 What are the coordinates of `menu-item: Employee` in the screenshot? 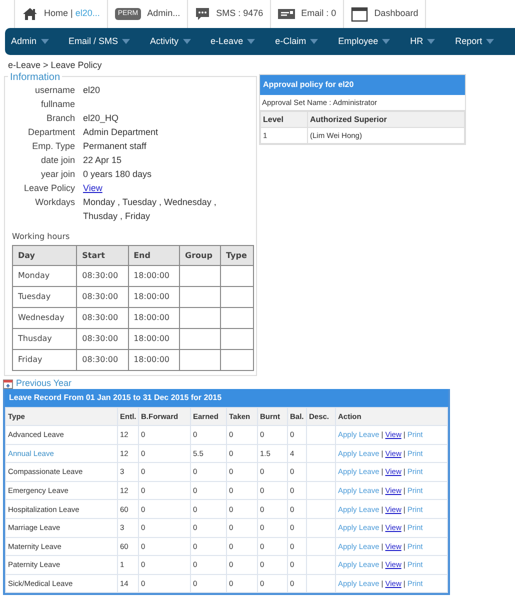 It's located at (374, 41).